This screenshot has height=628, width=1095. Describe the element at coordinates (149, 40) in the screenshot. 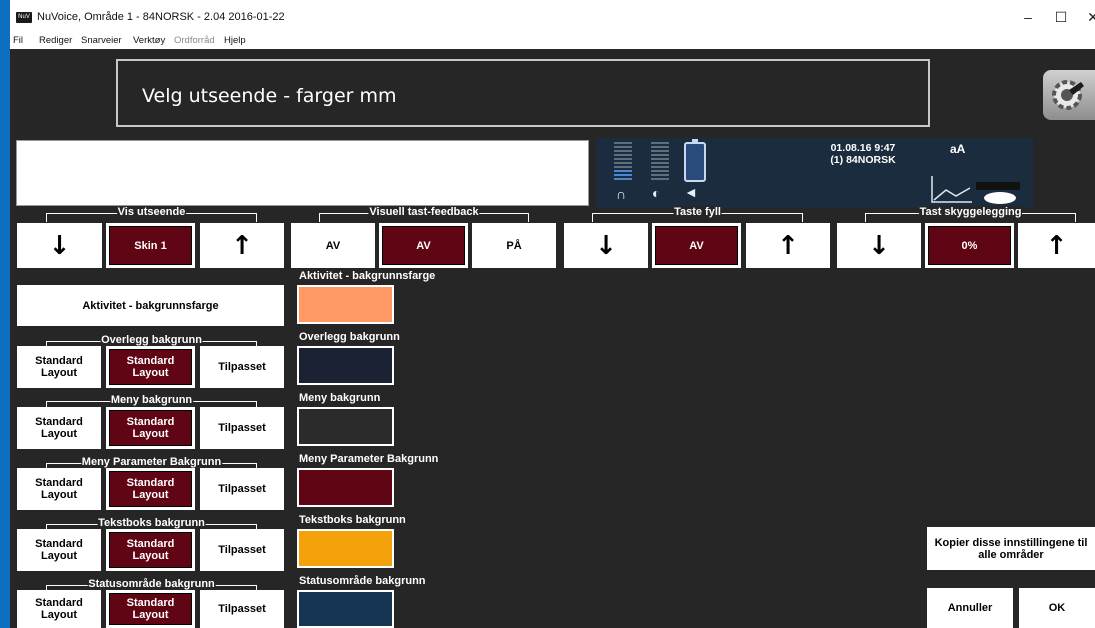

I see `menu-verktoy: Verktøy` at that location.